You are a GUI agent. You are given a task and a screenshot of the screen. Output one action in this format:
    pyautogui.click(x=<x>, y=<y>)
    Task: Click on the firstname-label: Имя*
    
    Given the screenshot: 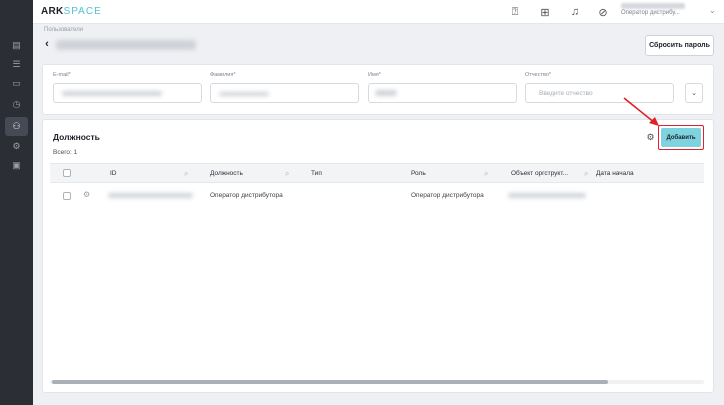 What is the action you would take?
    pyautogui.click(x=374, y=75)
    